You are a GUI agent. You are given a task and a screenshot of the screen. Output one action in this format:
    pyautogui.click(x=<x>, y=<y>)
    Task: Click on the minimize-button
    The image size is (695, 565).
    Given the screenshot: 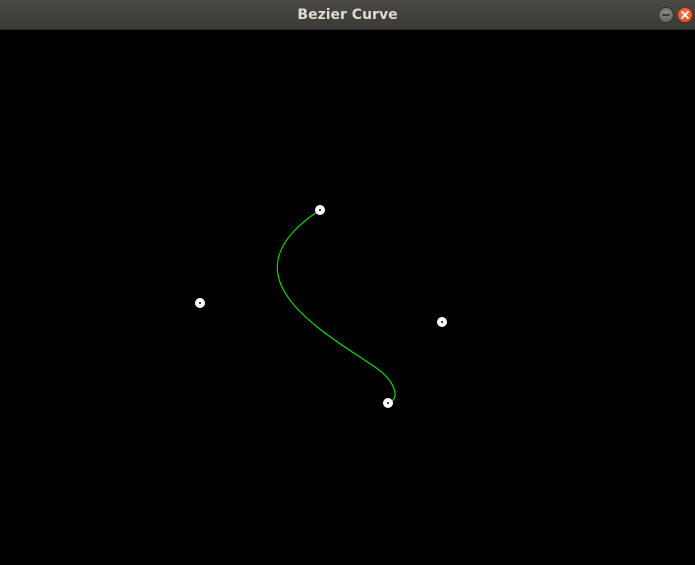 What is the action you would take?
    pyautogui.click(x=666, y=15)
    